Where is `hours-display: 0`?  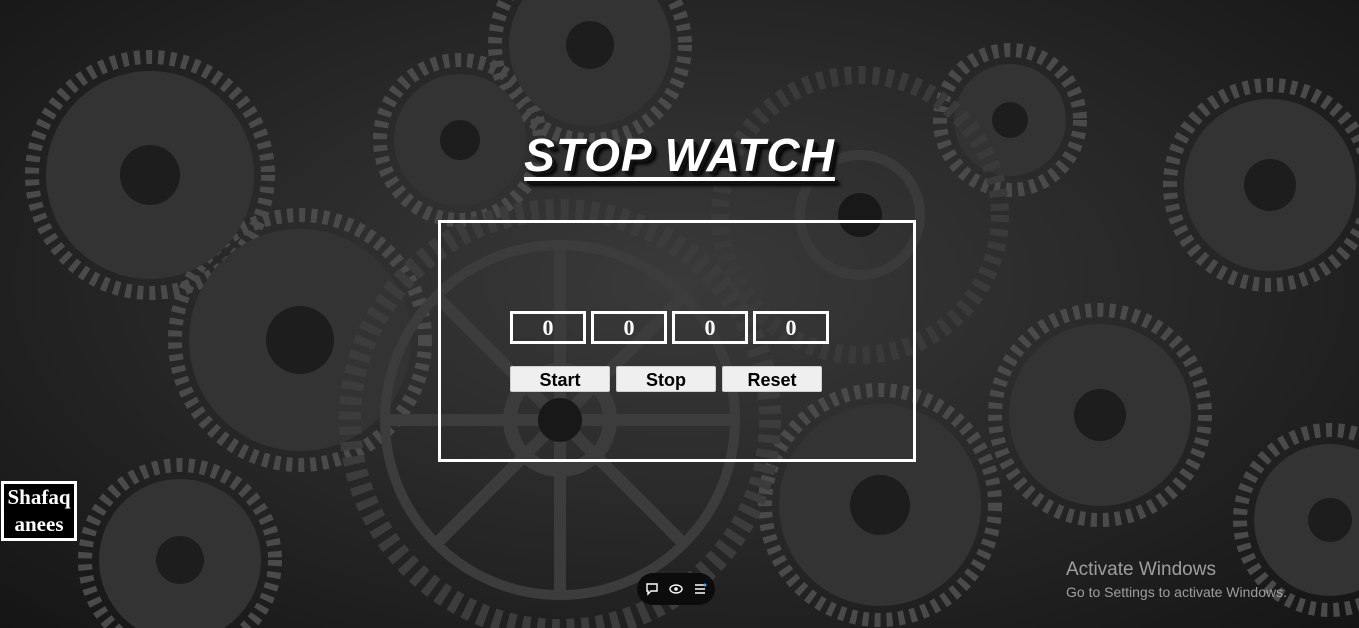
hours-display: 0 is located at coordinates (548, 327).